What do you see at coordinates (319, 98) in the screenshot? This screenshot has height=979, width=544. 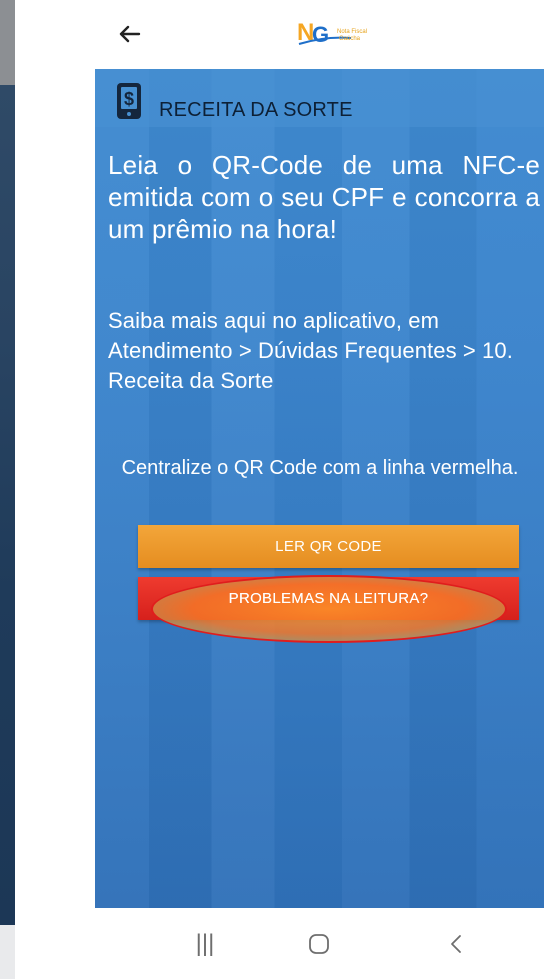 I see `section-header: $ RECEITA DA SORTE` at bounding box center [319, 98].